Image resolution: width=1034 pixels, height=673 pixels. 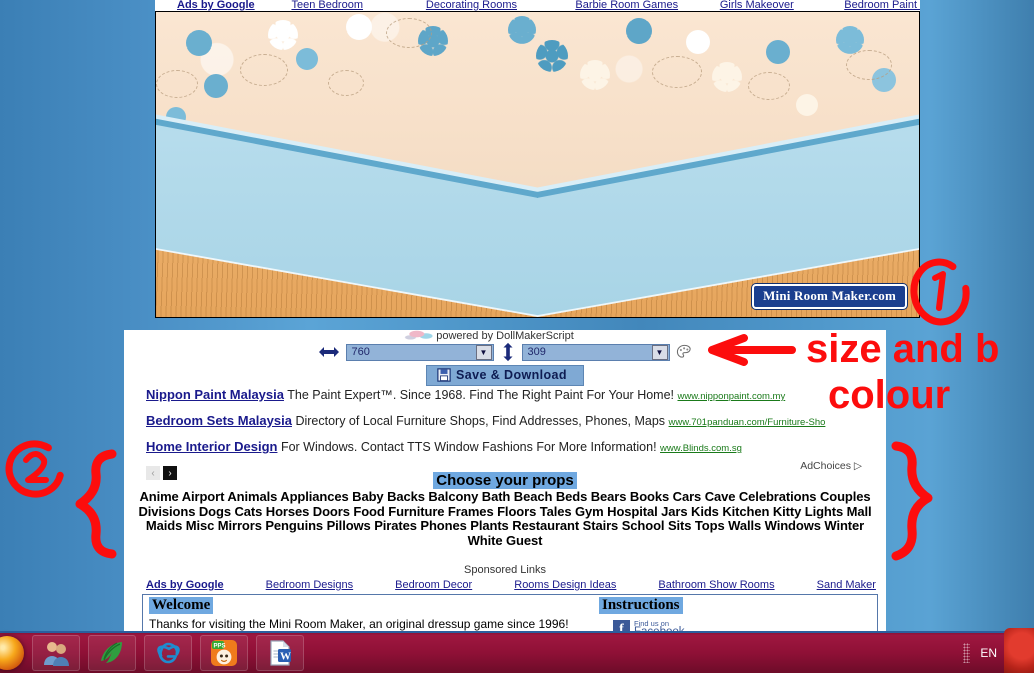 I want to click on prop-category-tales: Tales, so click(x=556, y=511).